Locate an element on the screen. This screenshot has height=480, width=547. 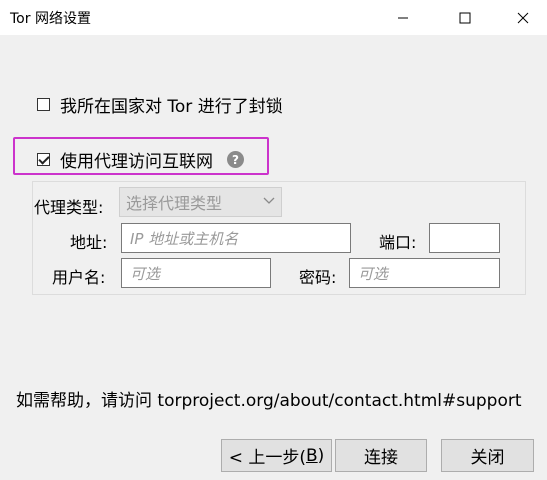
blocked-label: 我所在国家对 Tor 进行了封锁 is located at coordinates (171, 107).